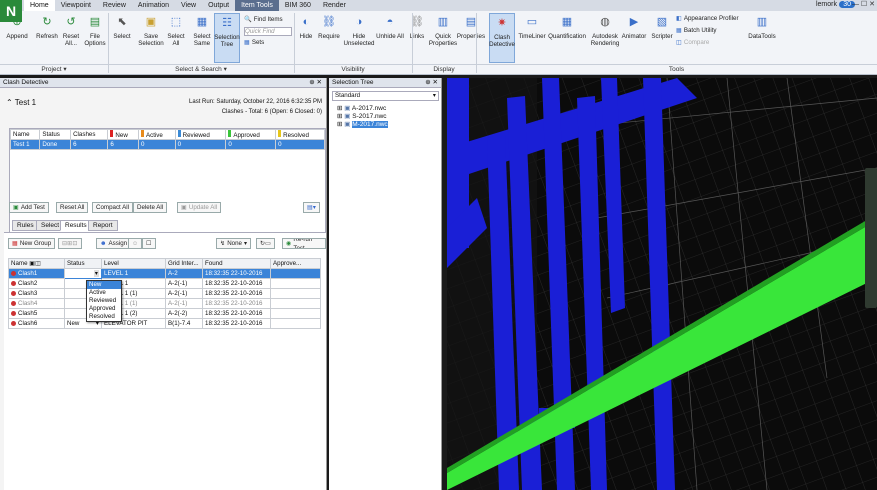 The height and width of the screenshot is (490, 877). What do you see at coordinates (55, 134) in the screenshot?
I see `col-status: Status` at bounding box center [55, 134].